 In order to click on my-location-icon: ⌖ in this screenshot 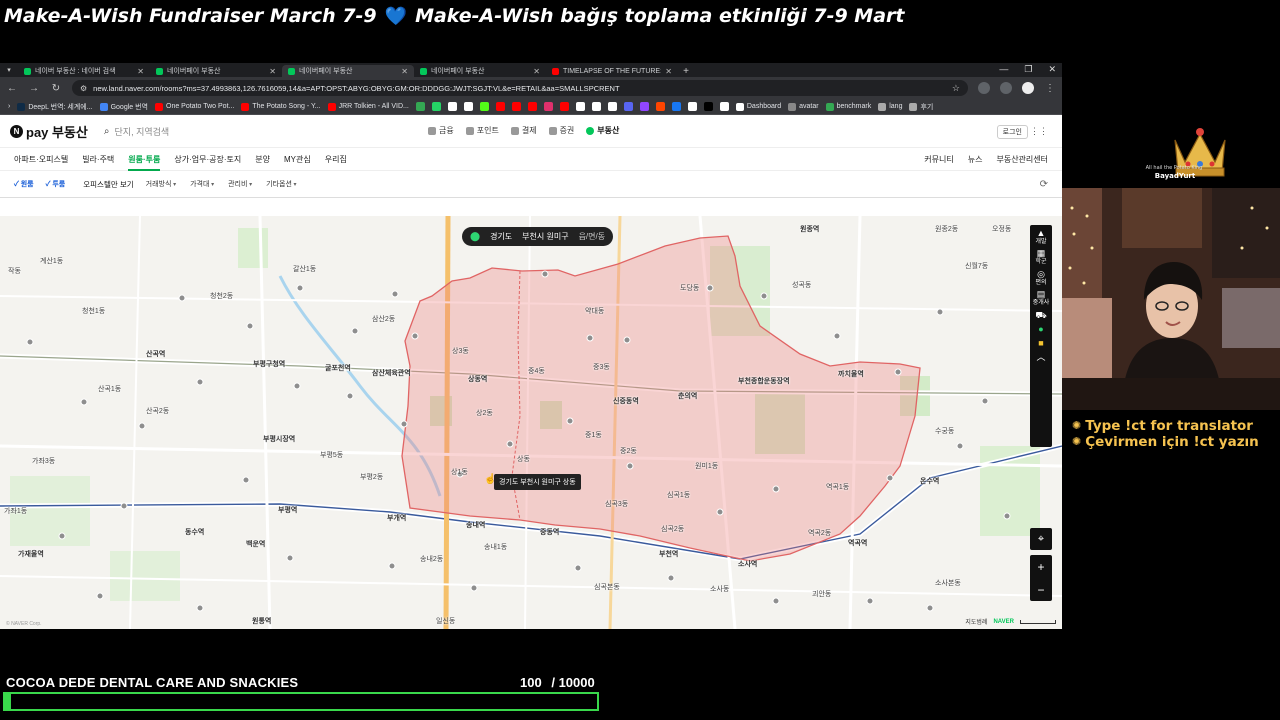, I will do `click(1041, 539)`.